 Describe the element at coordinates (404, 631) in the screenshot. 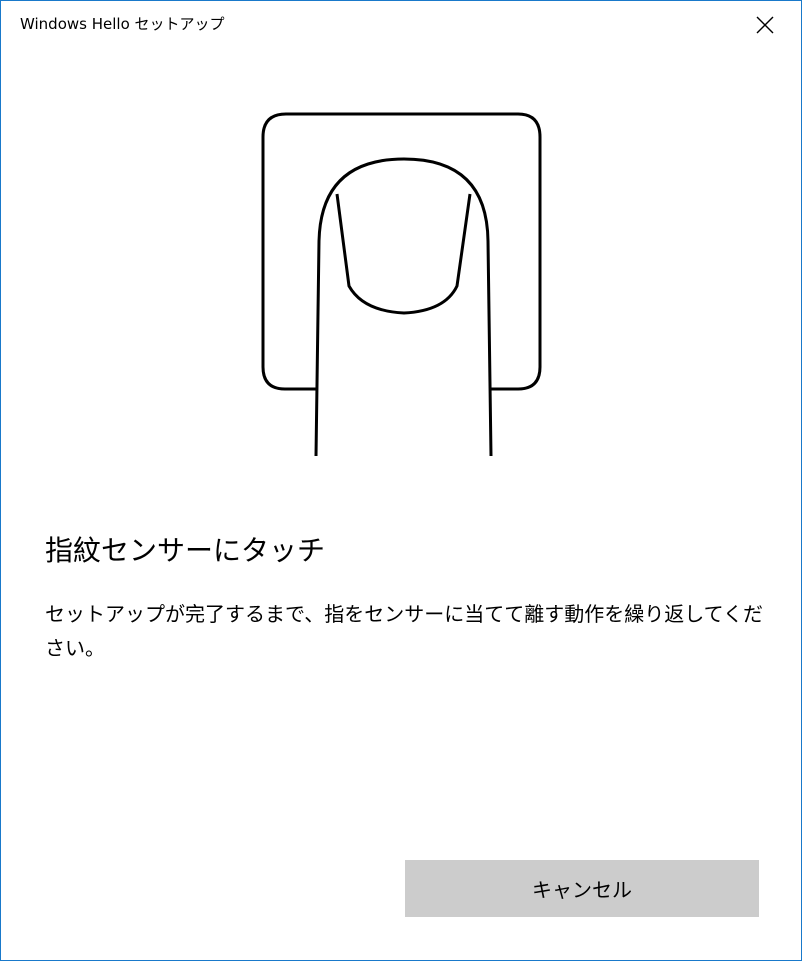

I see `instruction-text: セットアップが完了するまで、指をセンサーに当てて離す動作を繰り返してください。` at that location.